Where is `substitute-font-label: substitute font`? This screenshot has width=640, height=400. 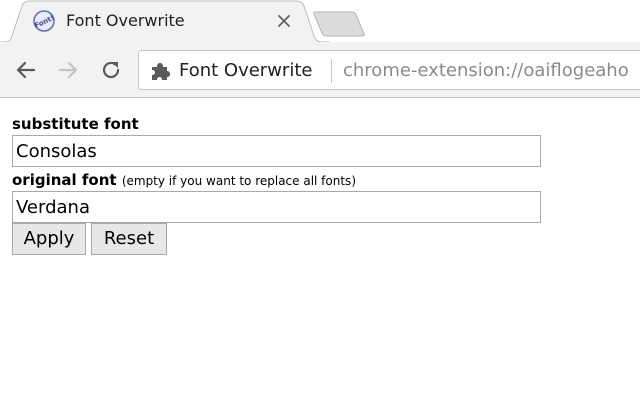 substitute-font-label: substitute font is located at coordinates (75, 124).